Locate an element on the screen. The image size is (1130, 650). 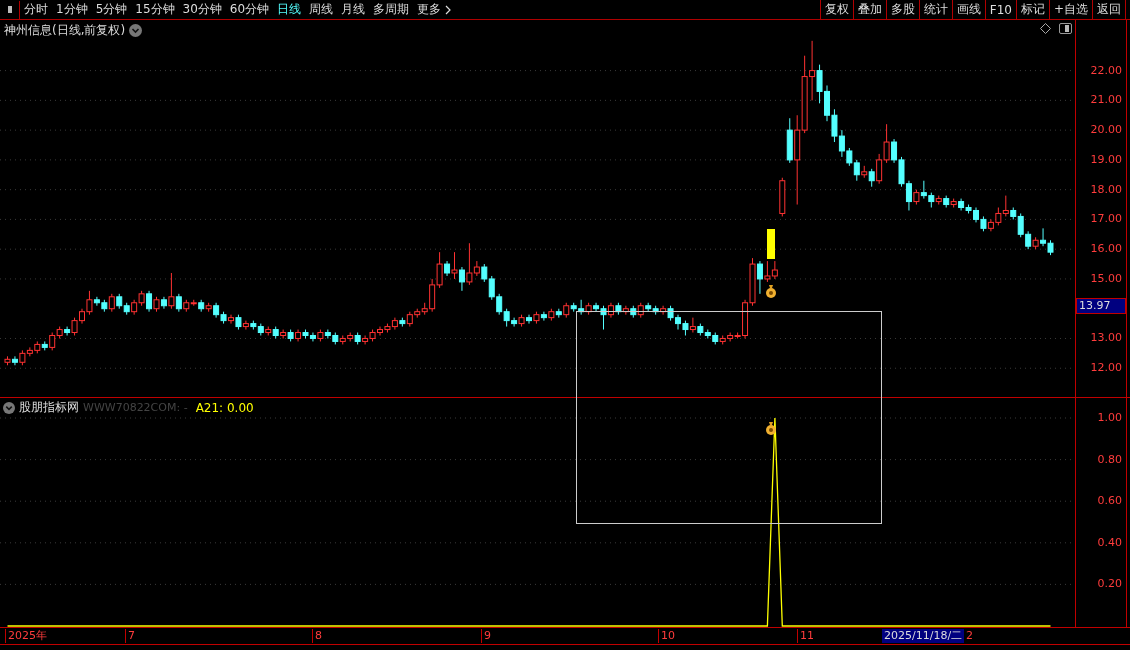
toolbar-button: 统计 is located at coordinates (935, 9).